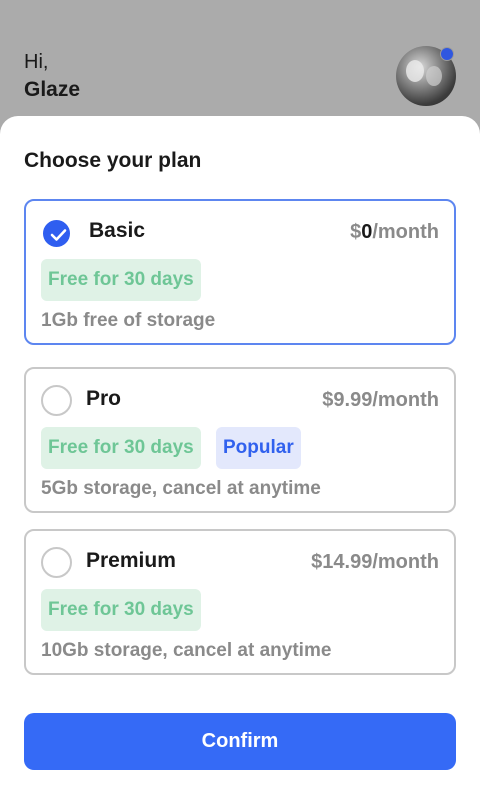 The height and width of the screenshot is (800, 480). What do you see at coordinates (380, 400) in the screenshot?
I see `plan-price: $9.99/month` at bounding box center [380, 400].